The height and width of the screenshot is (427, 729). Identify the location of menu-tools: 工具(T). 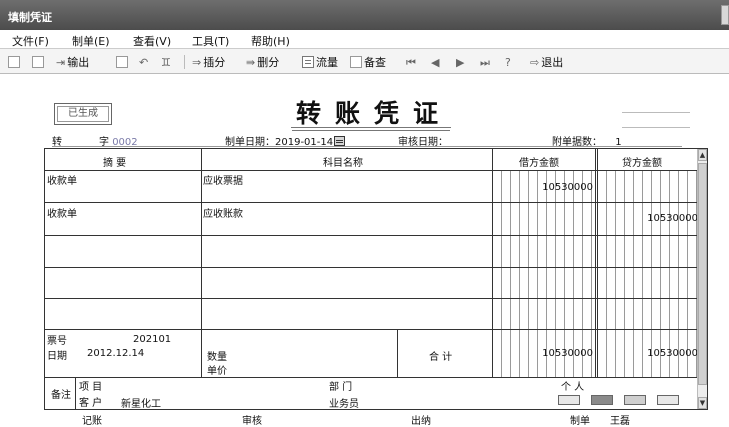
(210, 41).